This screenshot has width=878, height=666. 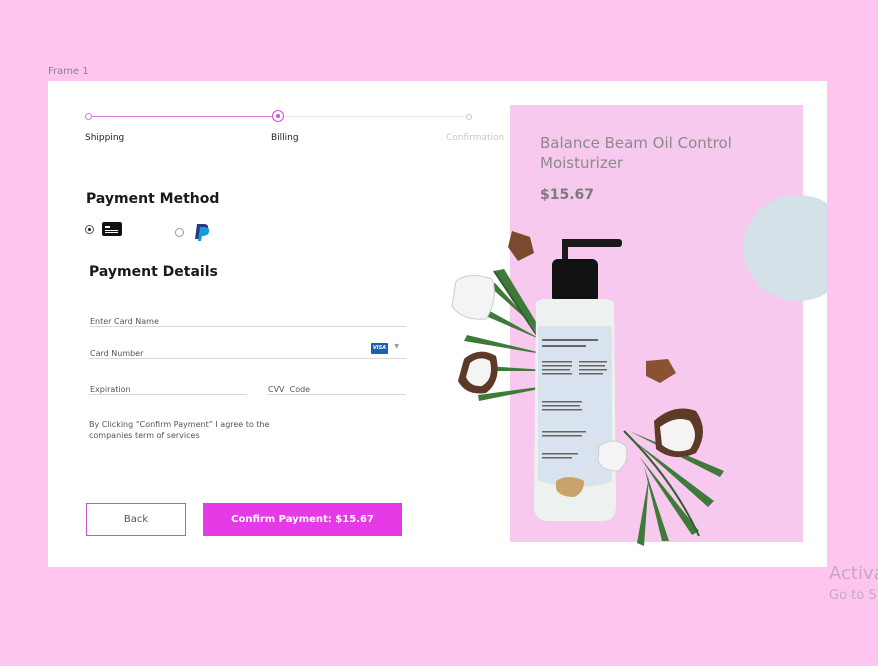 What do you see at coordinates (168, 389) in the screenshot?
I see `expiration-input` at bounding box center [168, 389].